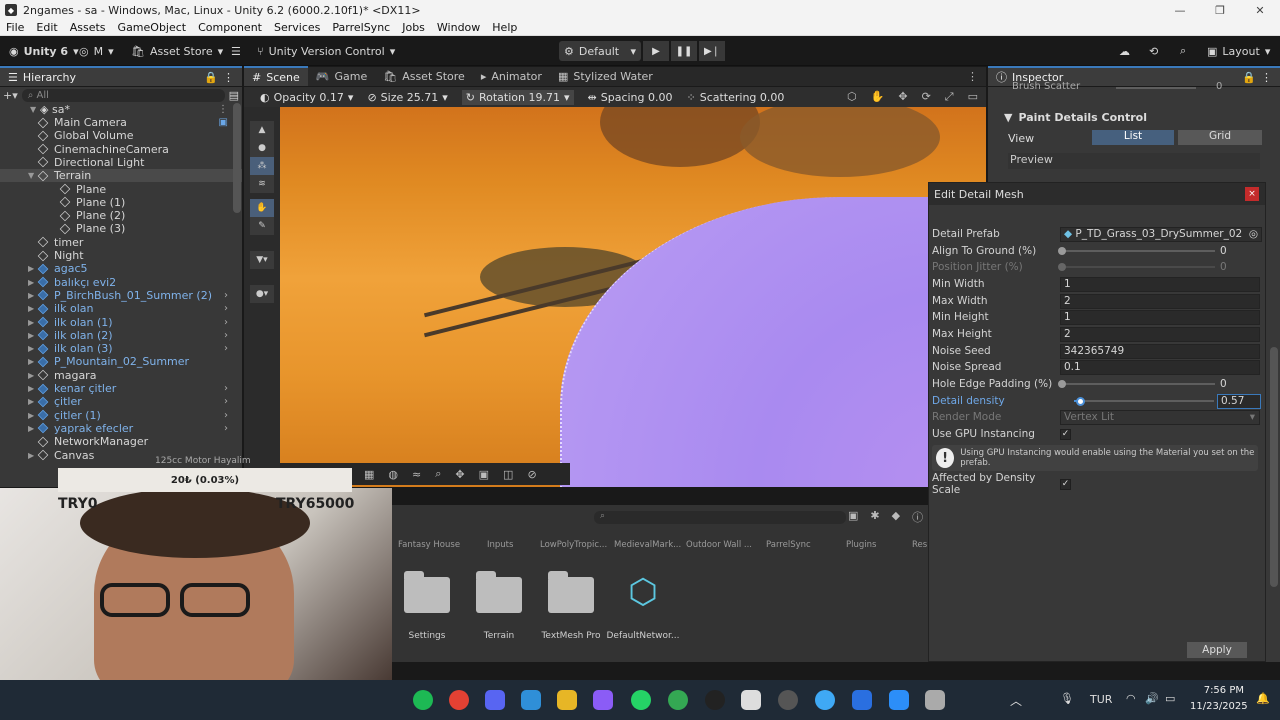 The image size is (1280, 720). I want to click on history-icon: ⟲, so click(1153, 51).